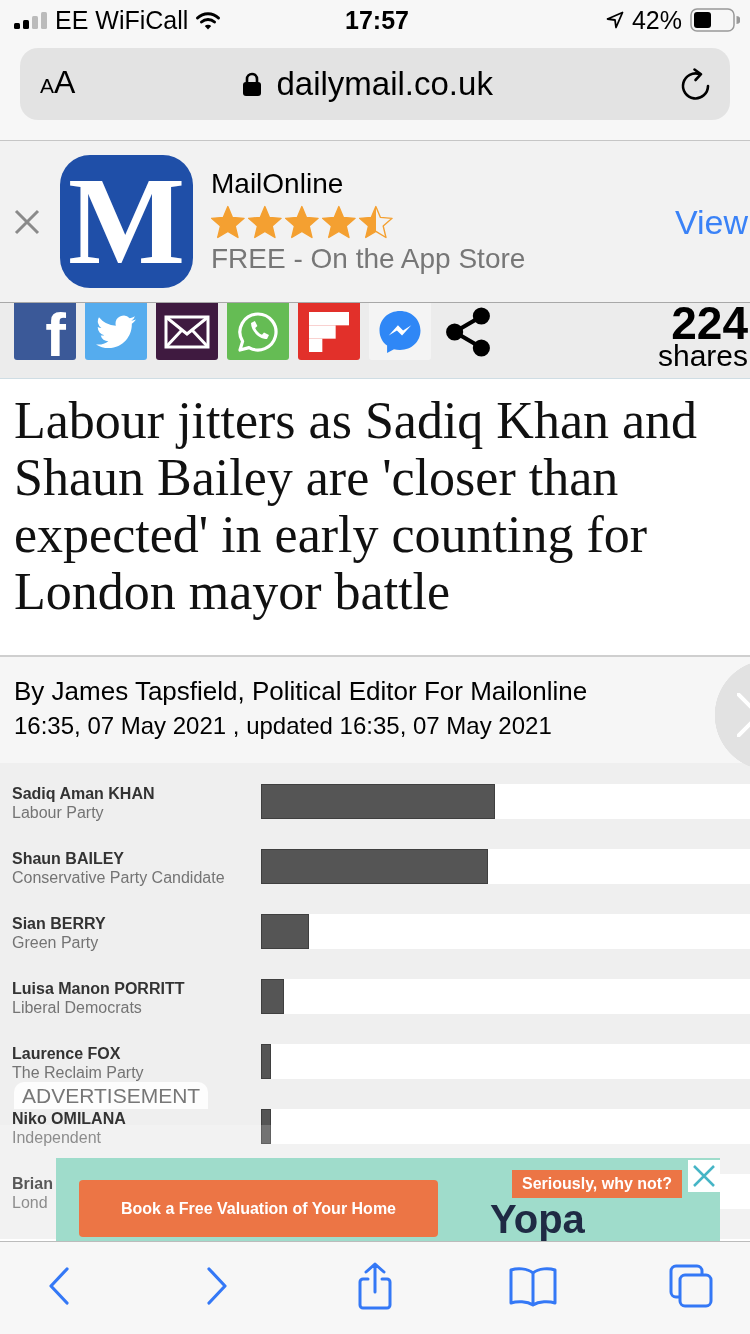 This screenshot has height=1334, width=750. What do you see at coordinates (122, 20) in the screenshot?
I see `carrier-name: EE WiFiCall` at bounding box center [122, 20].